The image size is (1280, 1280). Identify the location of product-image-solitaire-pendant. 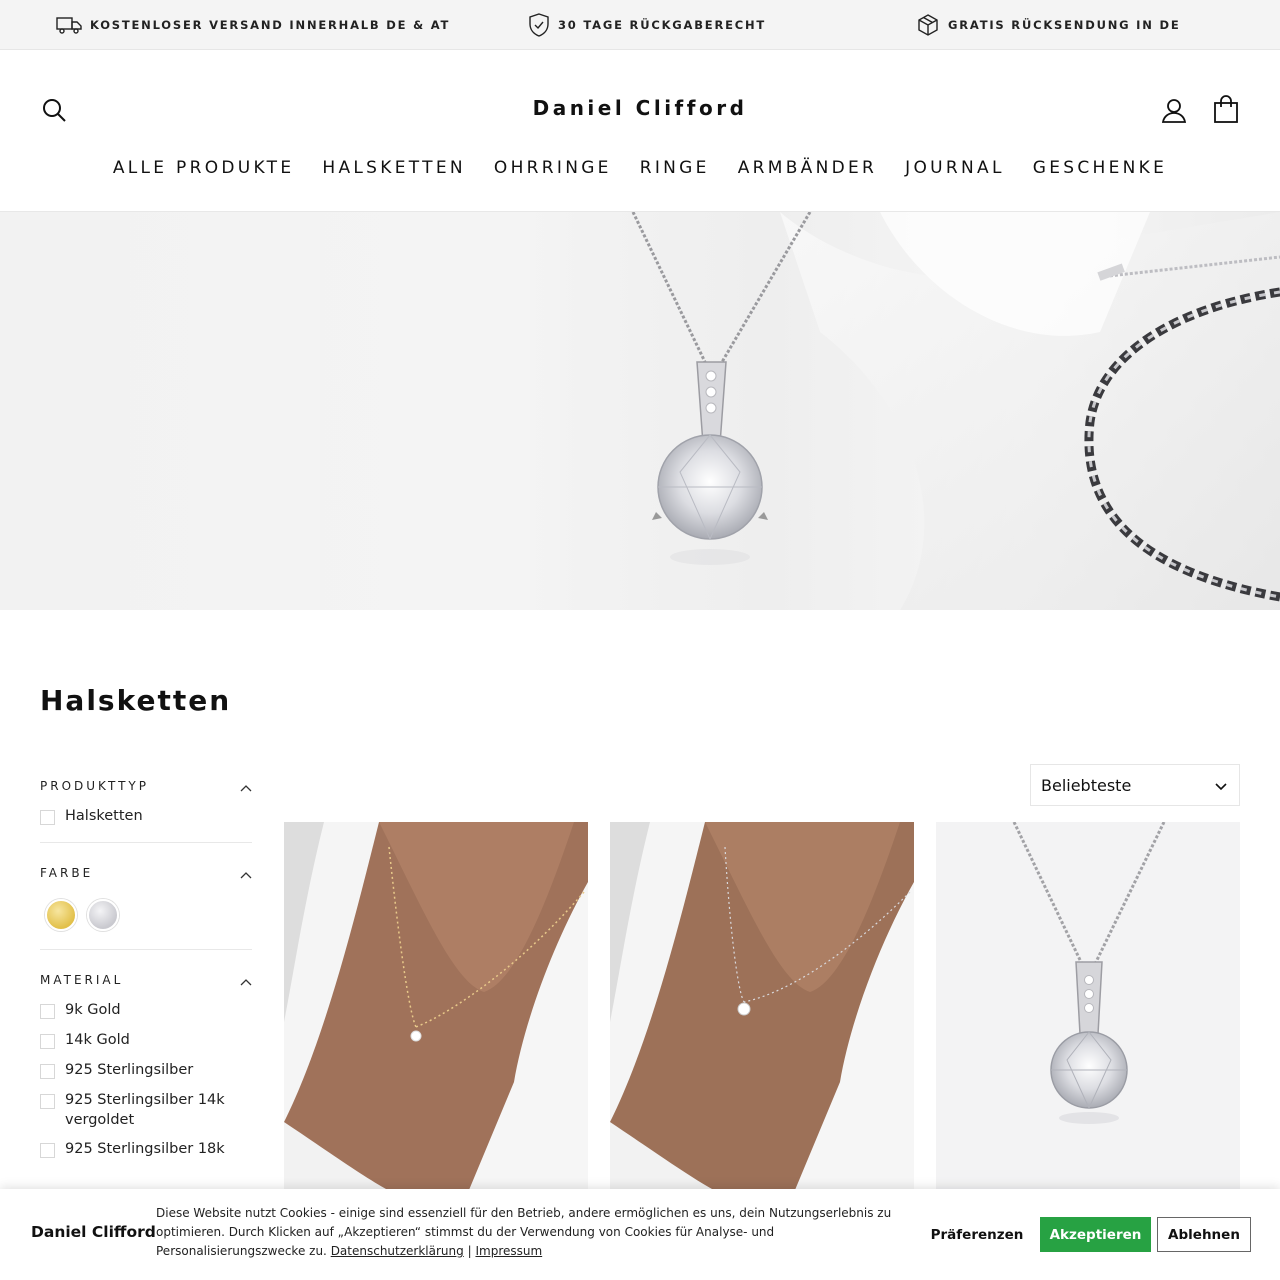
(1088, 1012).